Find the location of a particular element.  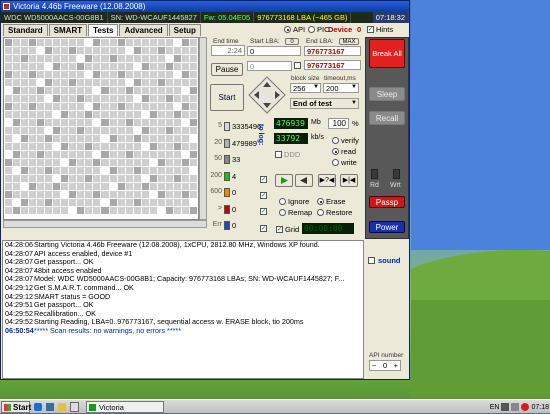

recall-button: Recall is located at coordinates (387, 118).